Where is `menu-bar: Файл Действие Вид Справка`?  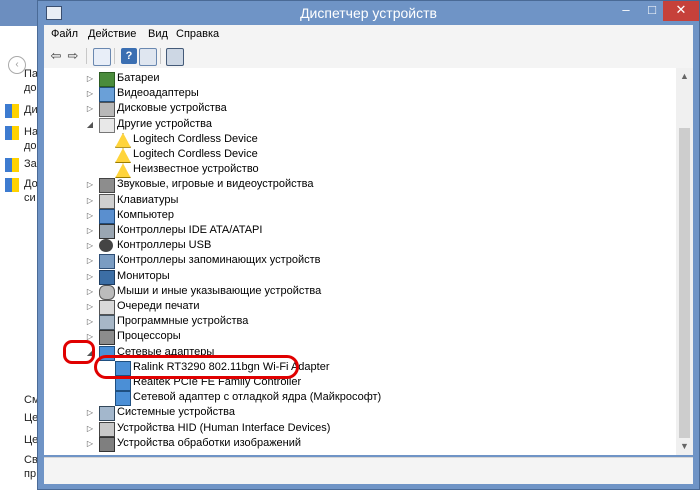
menu-bar: Файл Действие Вид Справка is located at coordinates (368, 34).